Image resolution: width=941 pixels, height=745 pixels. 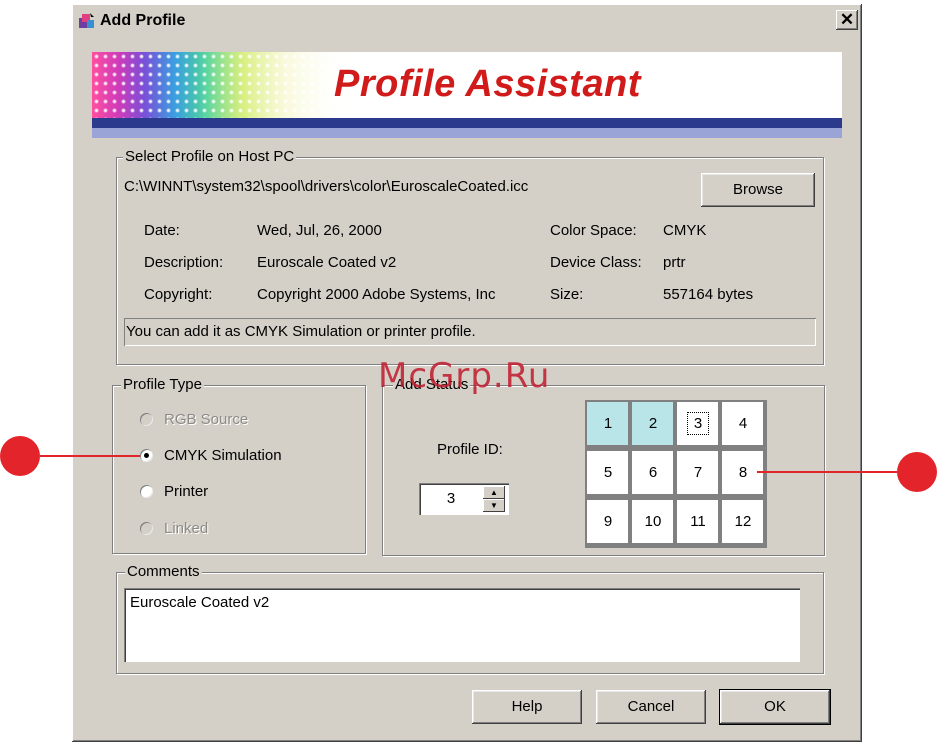 What do you see at coordinates (186, 528) in the screenshot?
I see `radio-label-linked: Linked` at bounding box center [186, 528].